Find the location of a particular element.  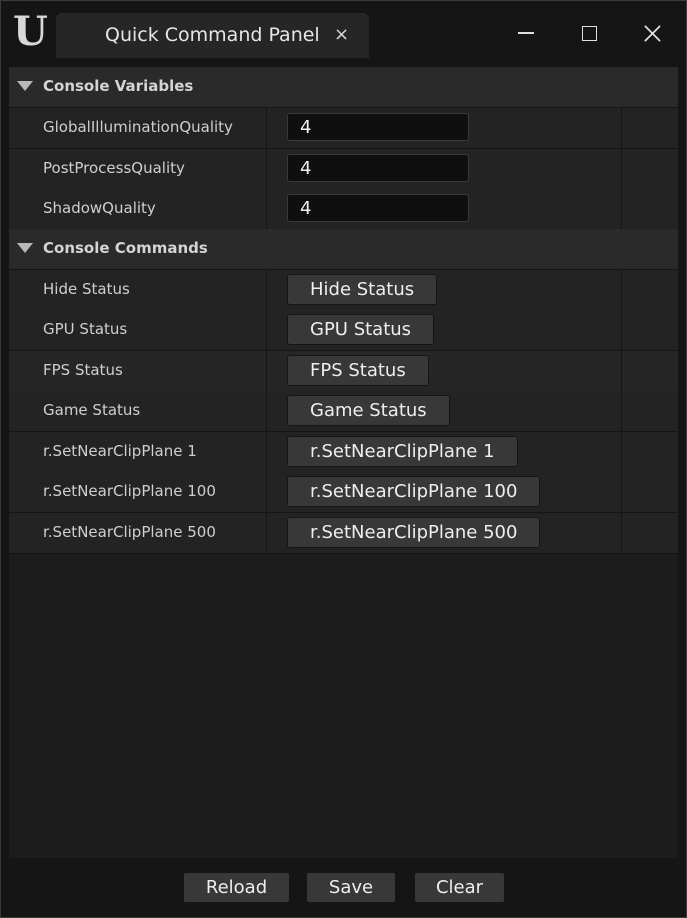

command-row: Hide Status Hide Status is located at coordinates (343, 290).